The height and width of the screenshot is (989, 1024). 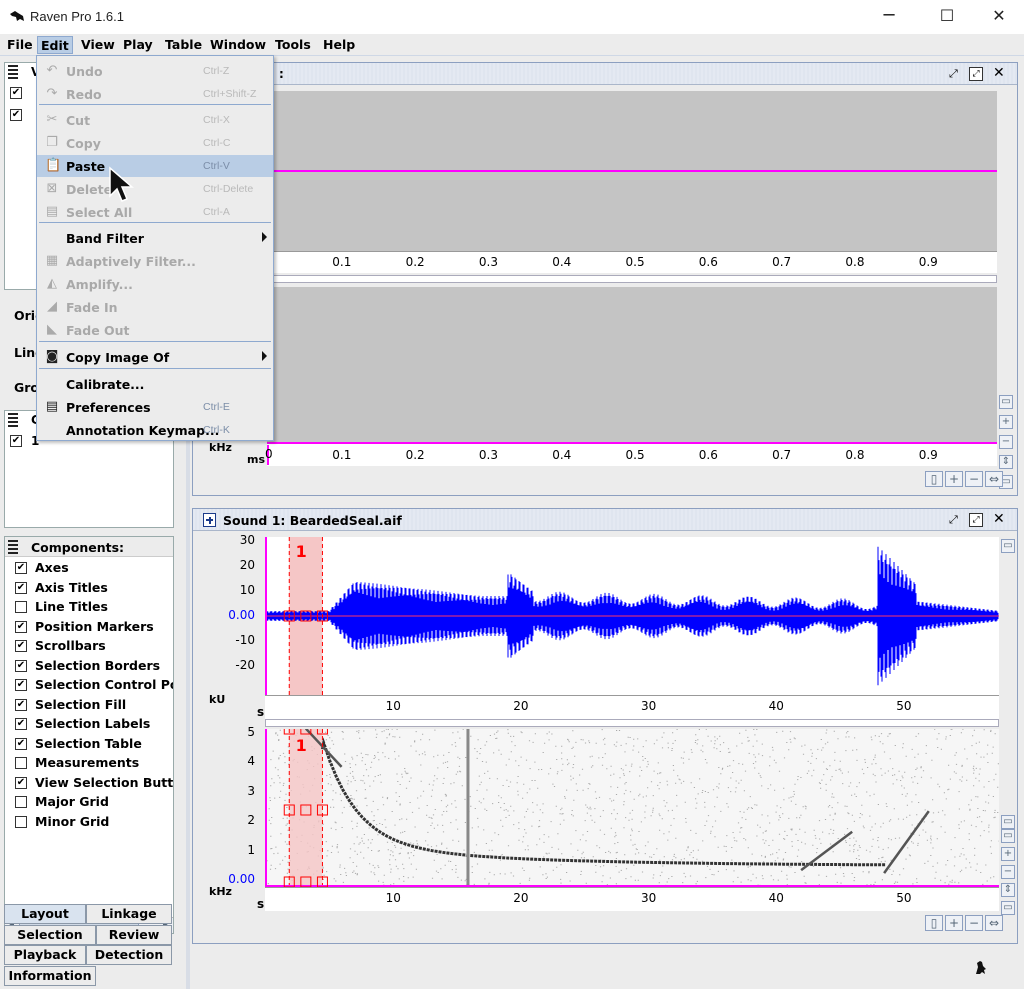 I want to click on menu-table: Table, so click(x=183, y=45).